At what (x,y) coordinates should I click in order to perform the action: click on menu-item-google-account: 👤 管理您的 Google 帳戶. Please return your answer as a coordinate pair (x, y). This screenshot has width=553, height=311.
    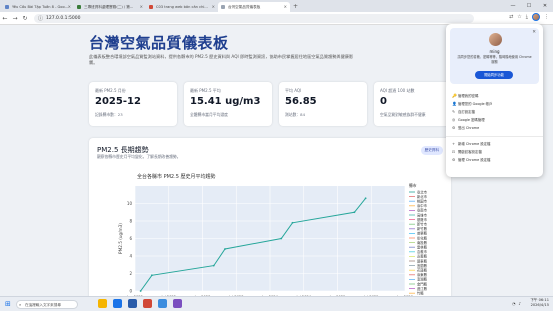
    Looking at the image, I should click on (472, 103).